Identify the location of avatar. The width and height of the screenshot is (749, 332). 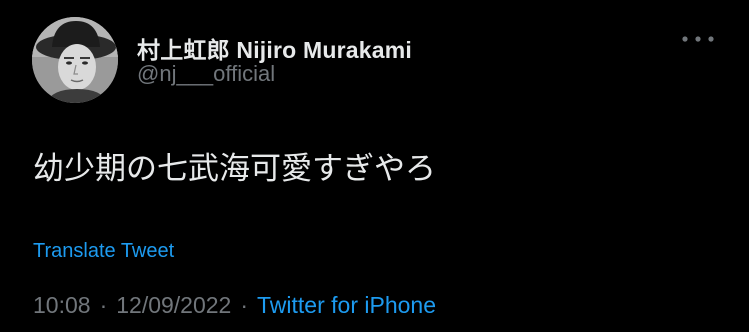
(75, 60).